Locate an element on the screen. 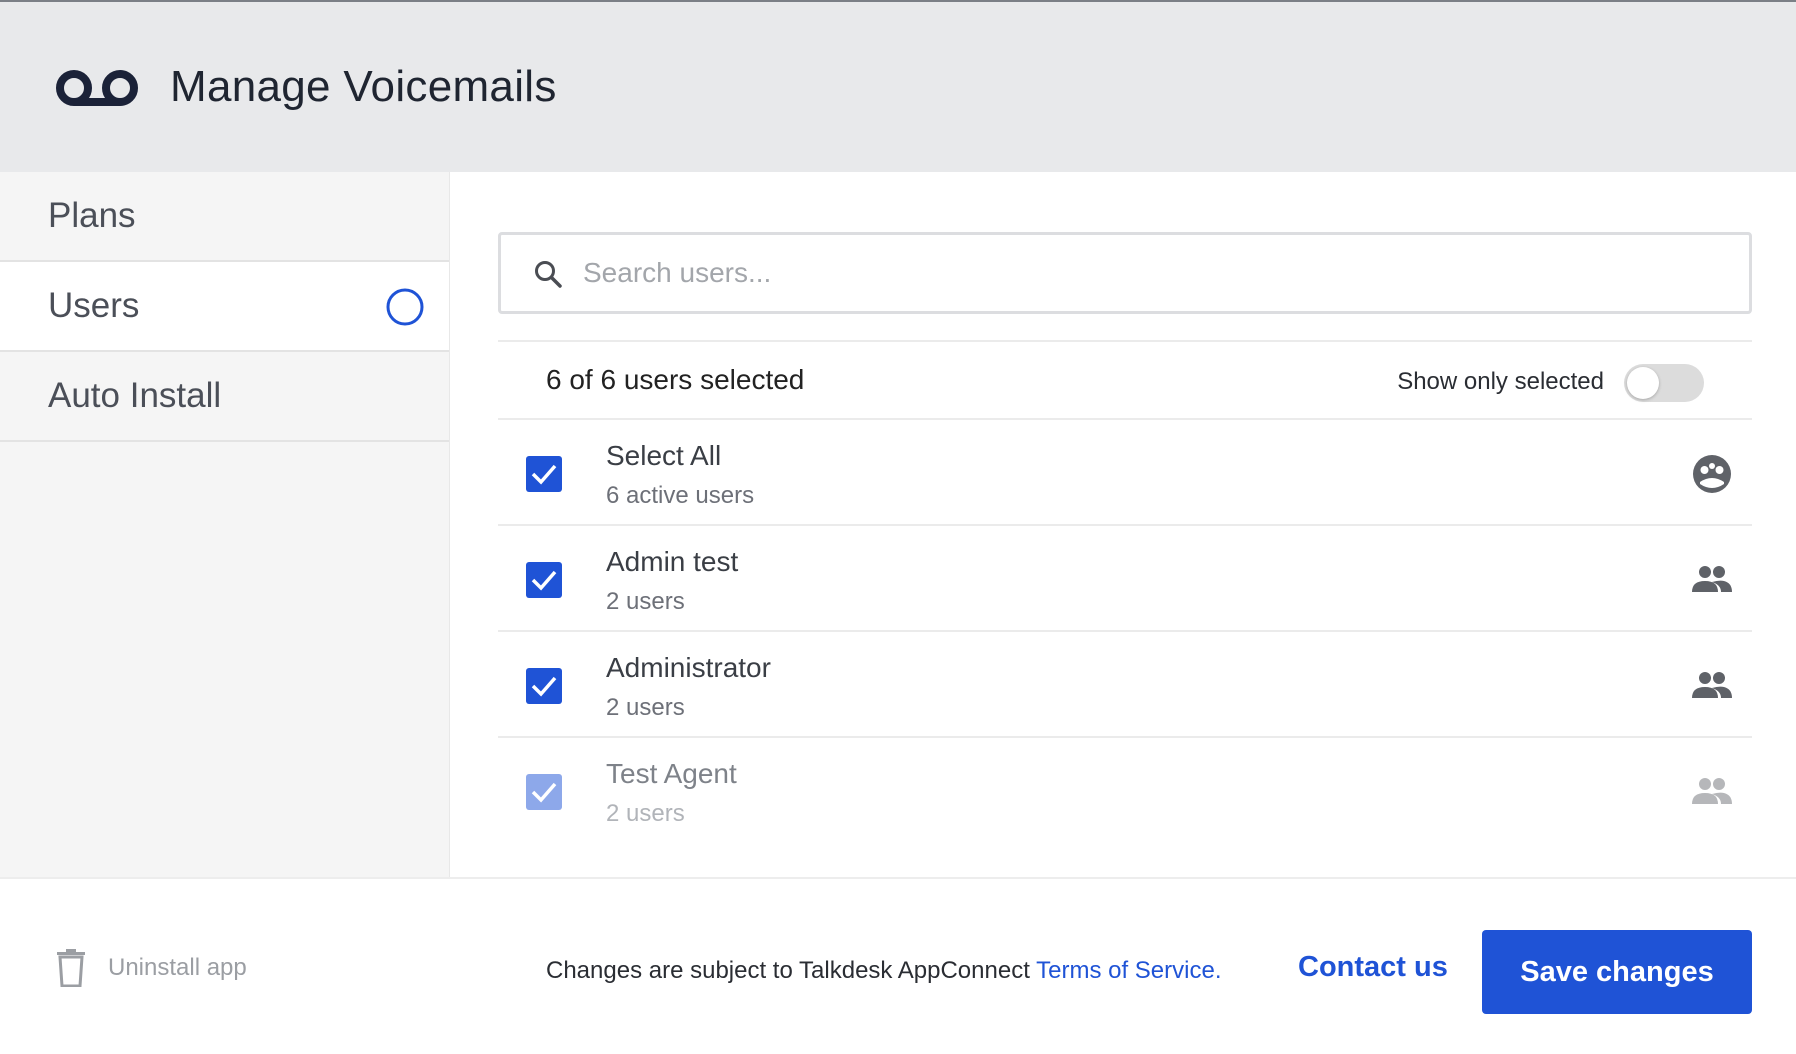 The width and height of the screenshot is (1796, 1054). trash-icon is located at coordinates (71, 968).